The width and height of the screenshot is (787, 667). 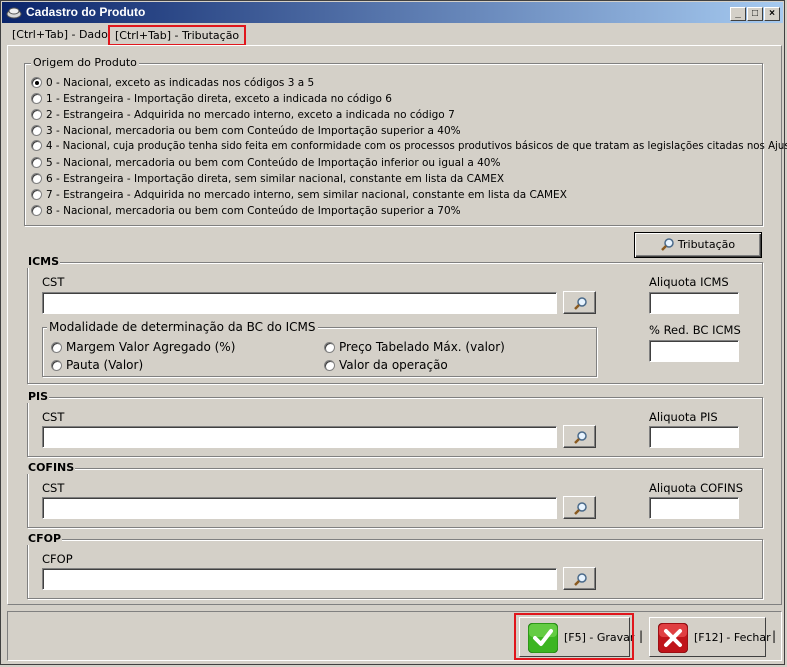 I want to click on window-title: Cadastro do Produto, so click(x=86, y=12).